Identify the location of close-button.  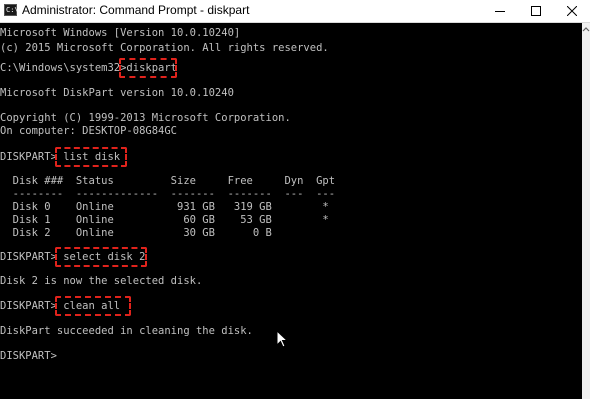
(572, 11).